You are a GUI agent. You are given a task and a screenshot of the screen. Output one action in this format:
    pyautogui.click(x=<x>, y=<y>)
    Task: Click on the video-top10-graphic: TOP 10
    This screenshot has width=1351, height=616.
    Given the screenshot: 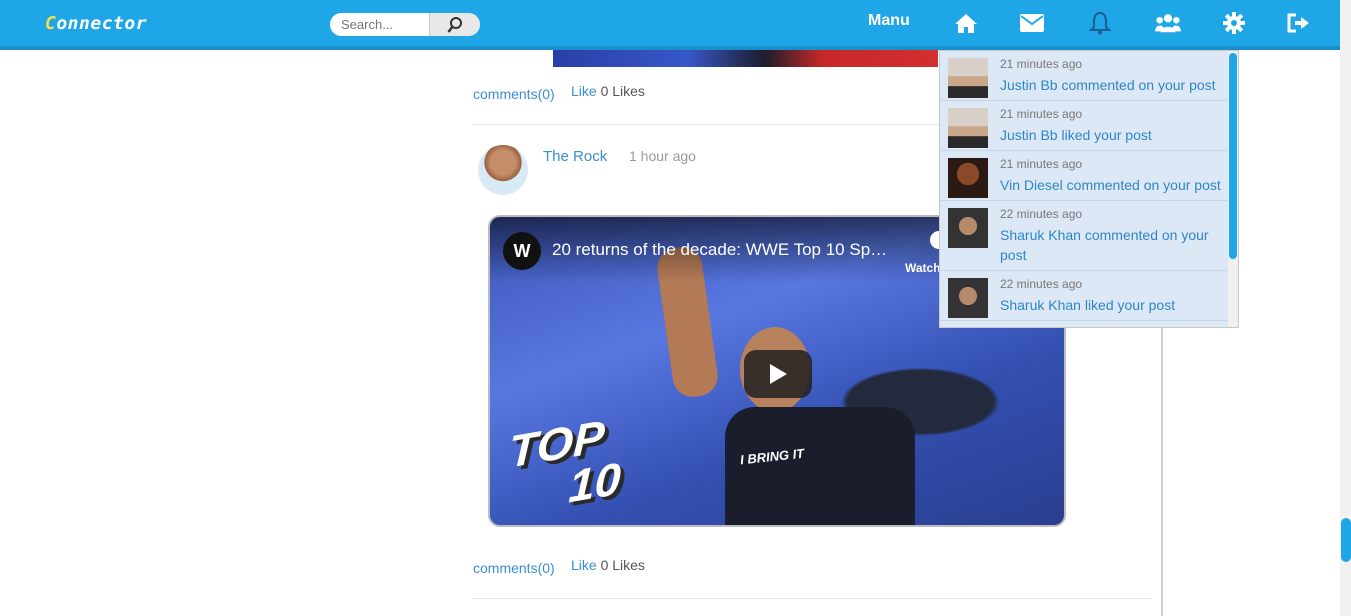 What is the action you would take?
    pyautogui.click(x=564, y=461)
    